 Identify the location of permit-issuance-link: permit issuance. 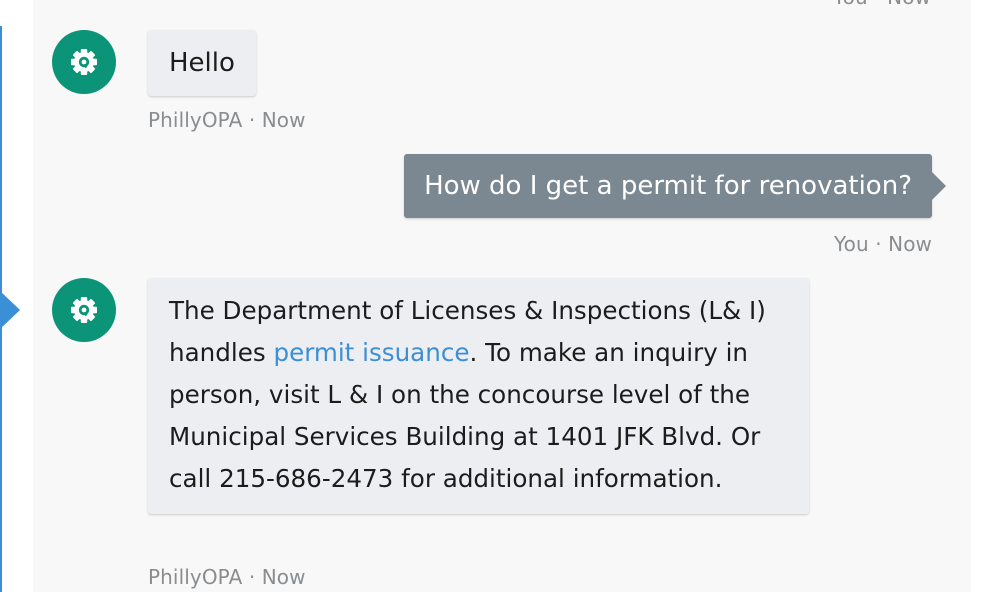
(371, 352).